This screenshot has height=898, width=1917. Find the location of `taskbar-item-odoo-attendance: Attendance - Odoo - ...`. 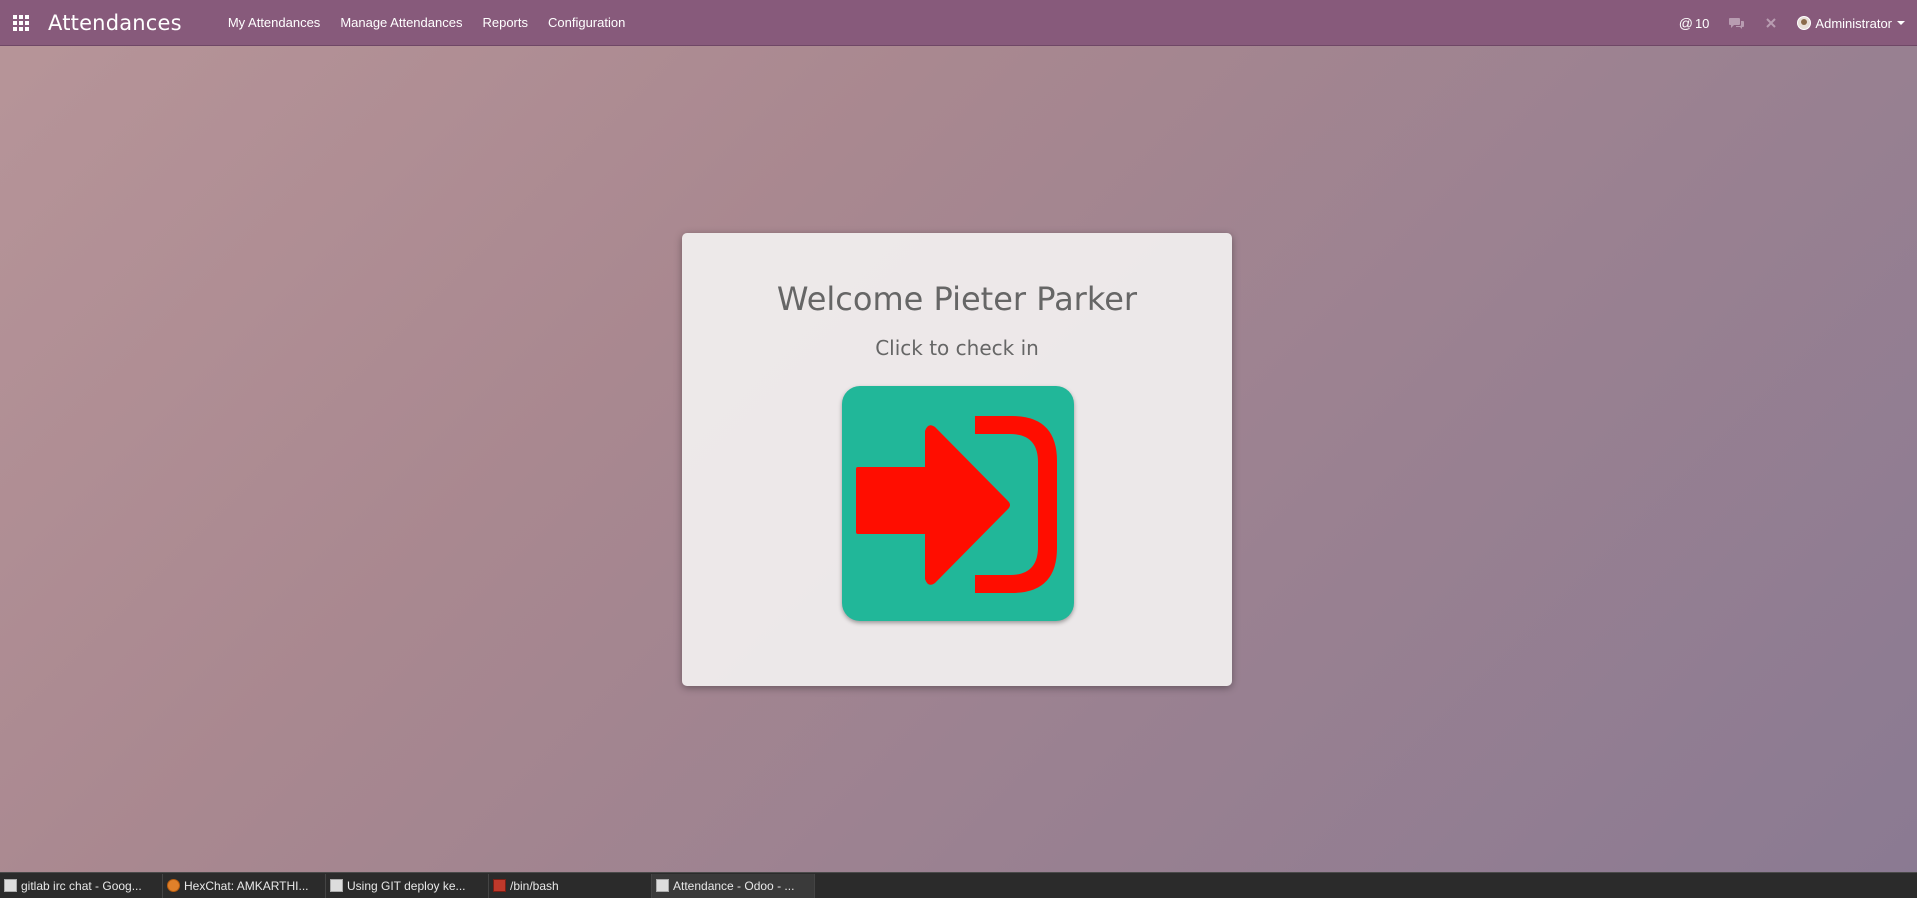

taskbar-item-odoo-attendance: Attendance - Odoo - ... is located at coordinates (733, 885).